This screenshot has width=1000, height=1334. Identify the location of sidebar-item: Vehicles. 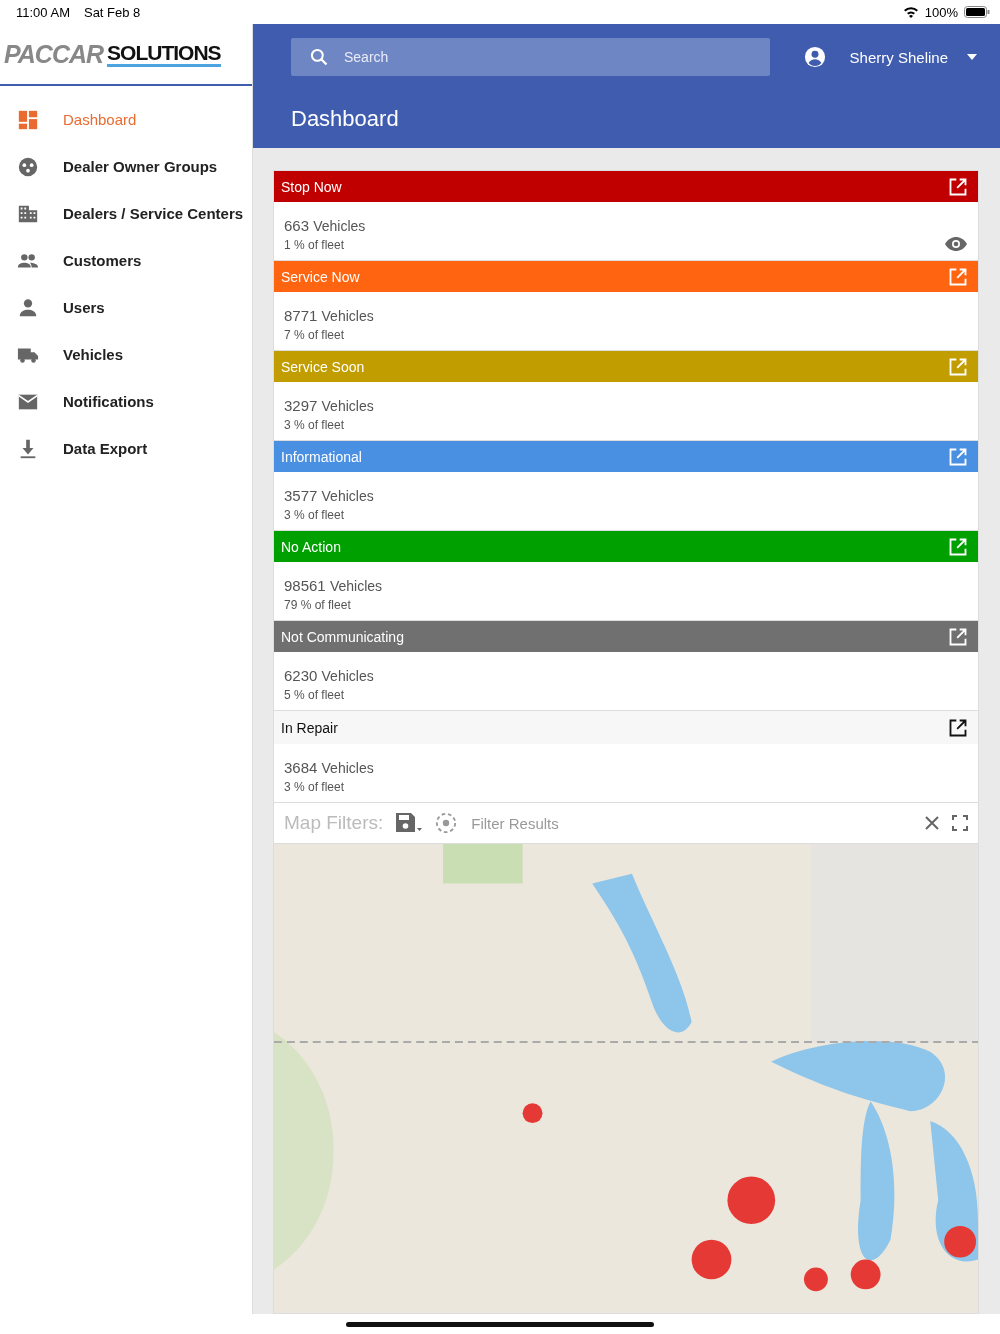
(126, 354).